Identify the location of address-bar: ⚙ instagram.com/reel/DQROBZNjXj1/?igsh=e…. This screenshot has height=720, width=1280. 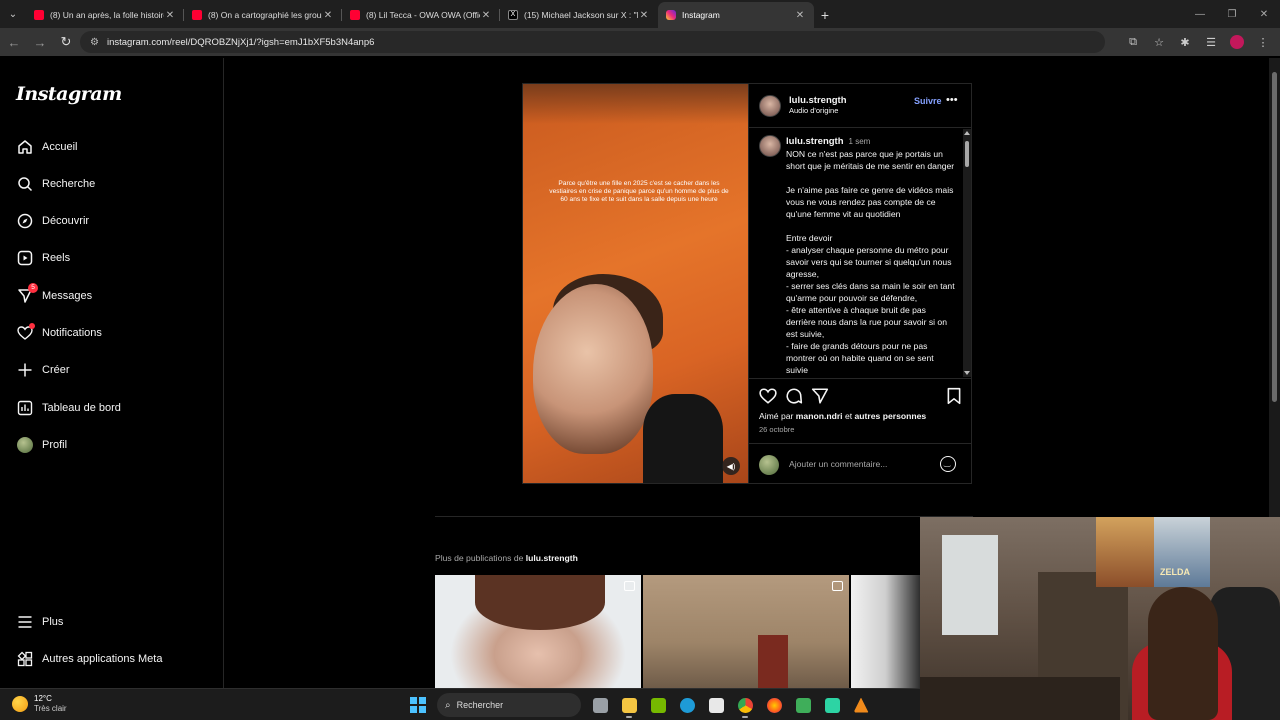
(592, 42).